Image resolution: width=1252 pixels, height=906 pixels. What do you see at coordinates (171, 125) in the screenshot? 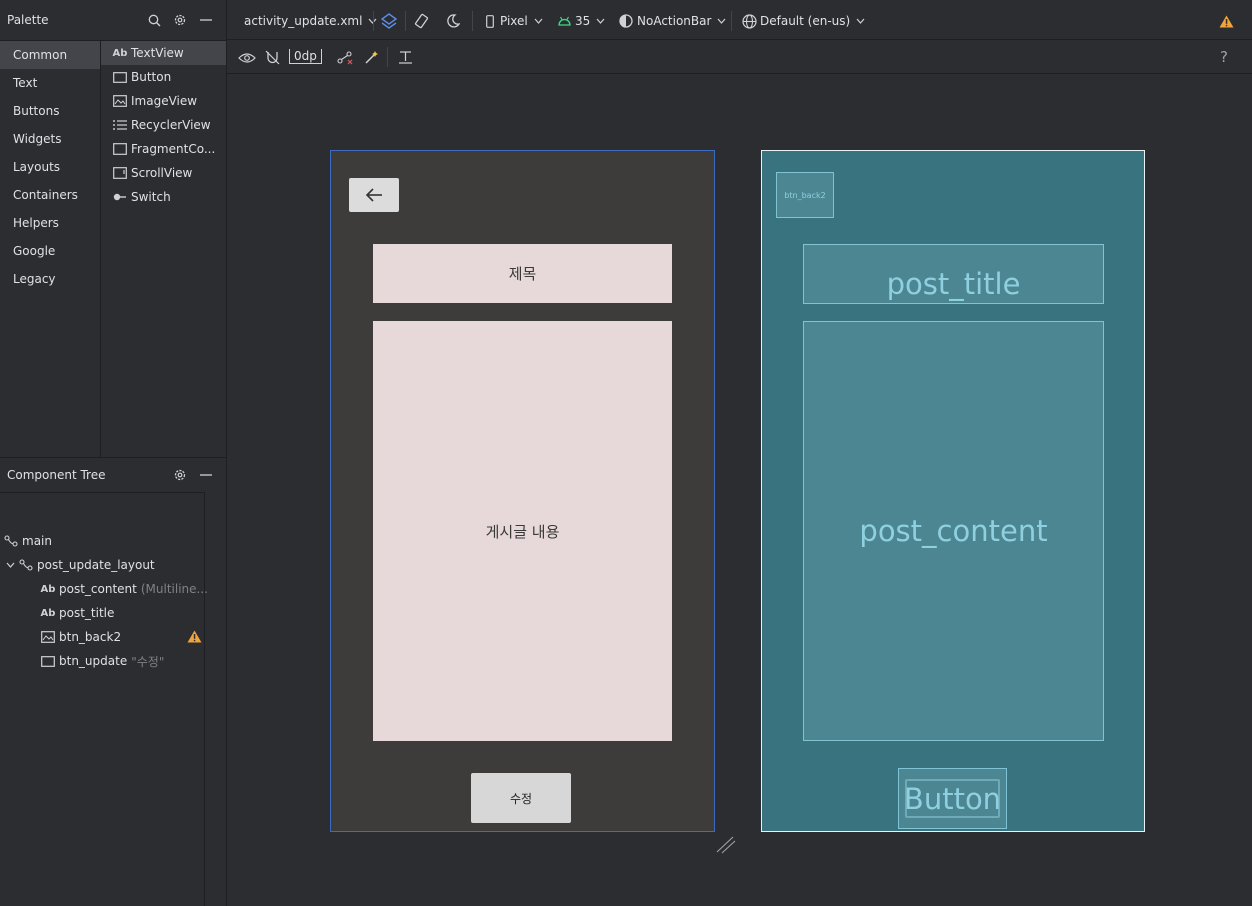
I see `widget-label: RecyclerView` at bounding box center [171, 125].